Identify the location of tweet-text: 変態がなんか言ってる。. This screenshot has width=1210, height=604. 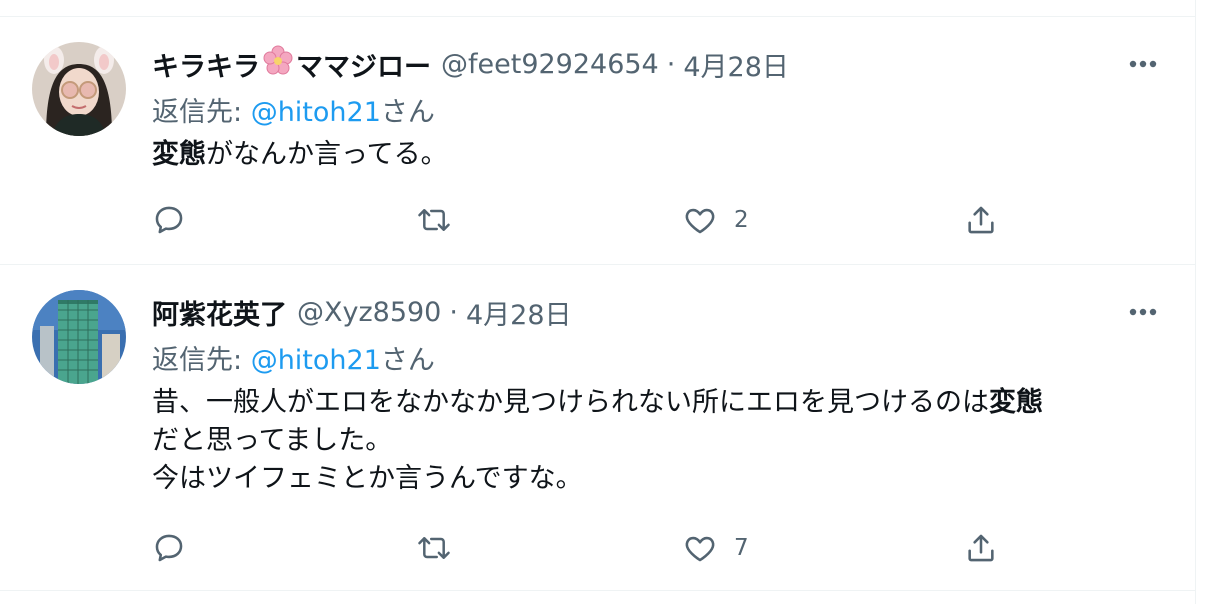
(300, 155).